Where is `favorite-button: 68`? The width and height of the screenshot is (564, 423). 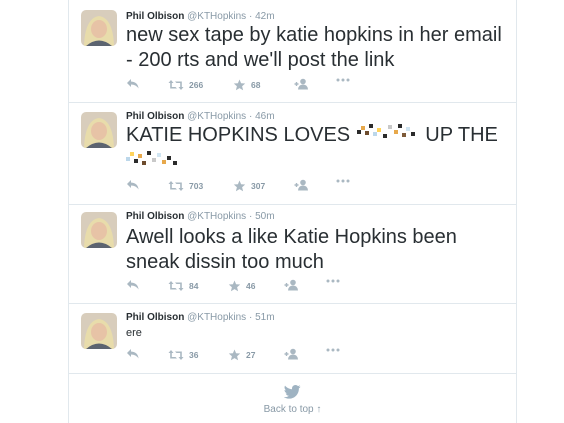
favorite-button: 68 is located at coordinates (246, 85).